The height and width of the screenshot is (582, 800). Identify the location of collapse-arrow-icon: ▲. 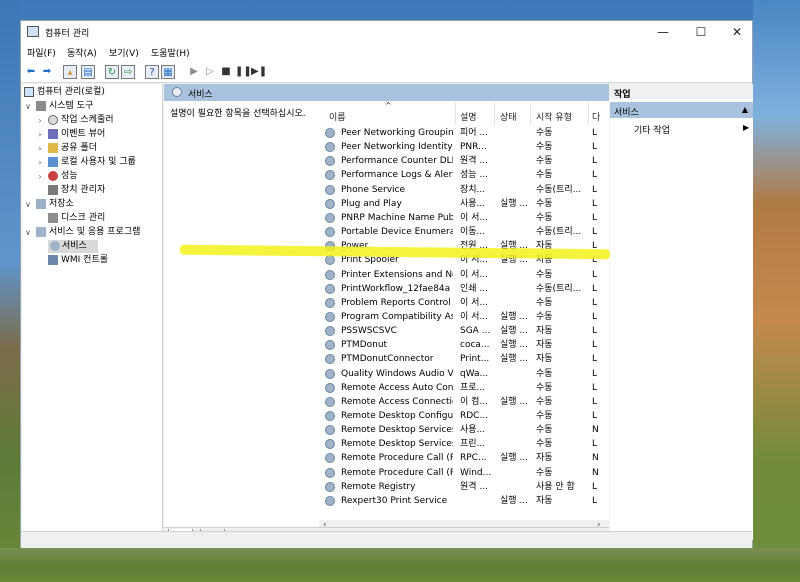
(745, 109).